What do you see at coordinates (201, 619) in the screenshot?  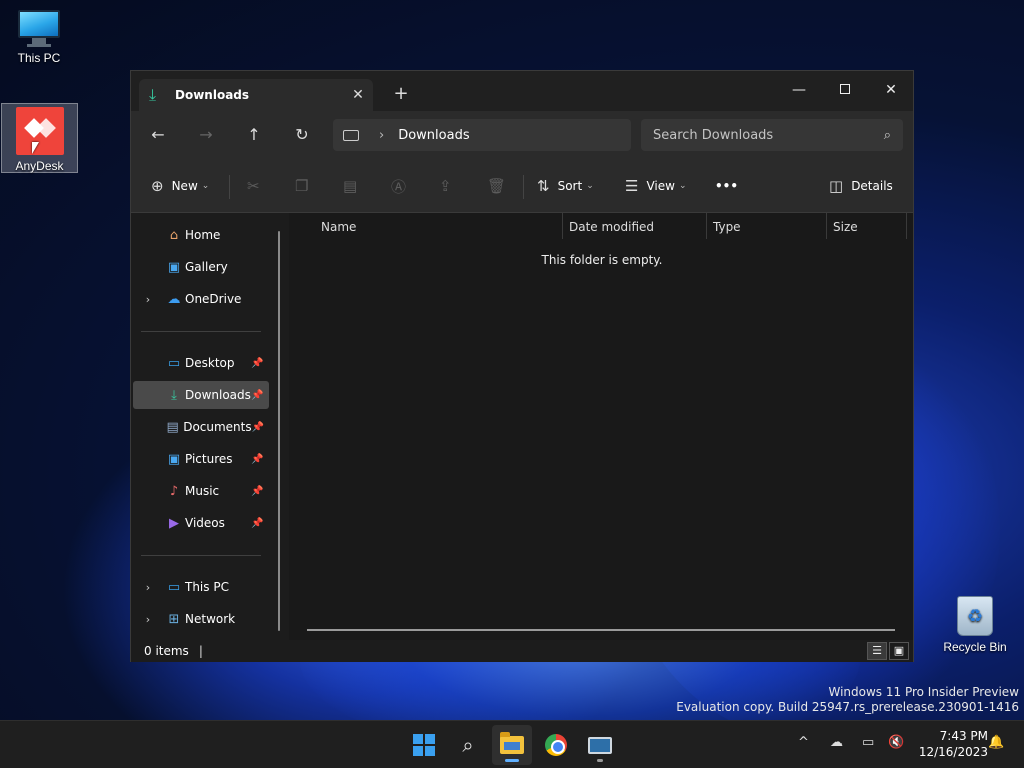 I see `sidebar-item-network: › ⊞ Network` at bounding box center [201, 619].